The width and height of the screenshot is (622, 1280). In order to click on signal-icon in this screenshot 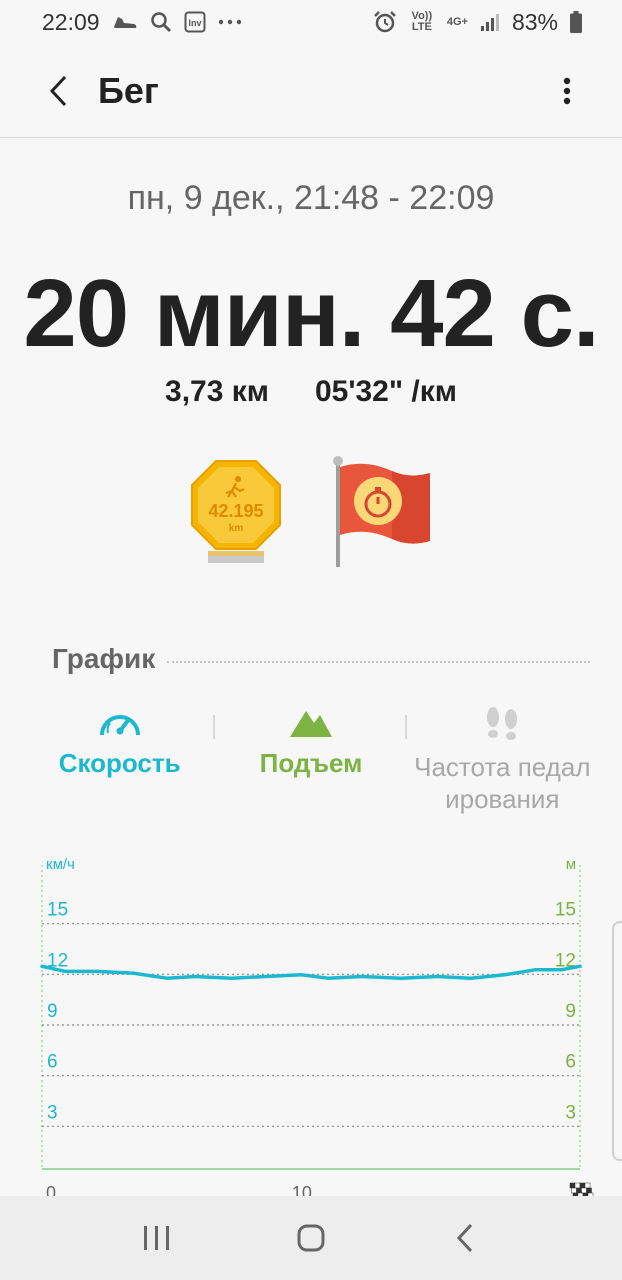, I will do `click(490, 22)`.